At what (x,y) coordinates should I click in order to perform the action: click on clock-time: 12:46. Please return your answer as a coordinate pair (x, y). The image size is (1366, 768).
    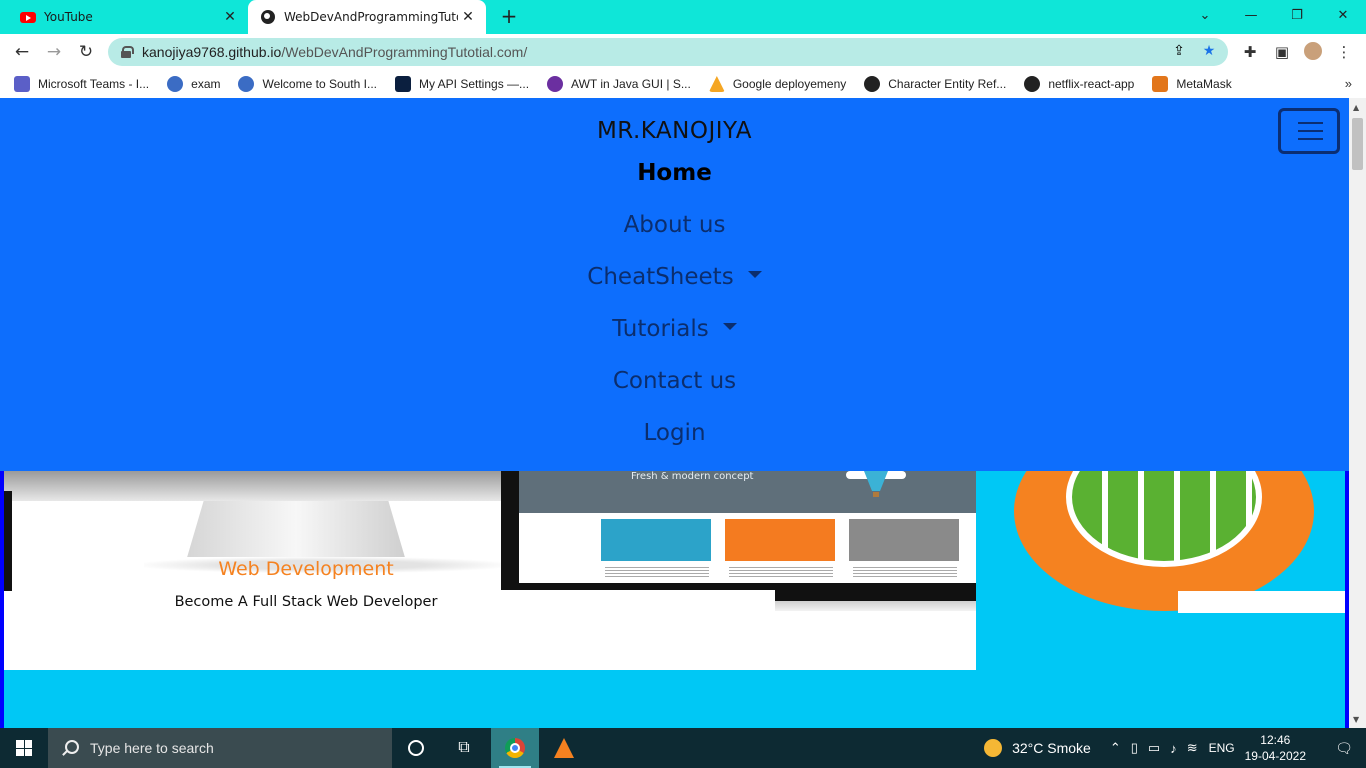
    Looking at the image, I should click on (1275, 740).